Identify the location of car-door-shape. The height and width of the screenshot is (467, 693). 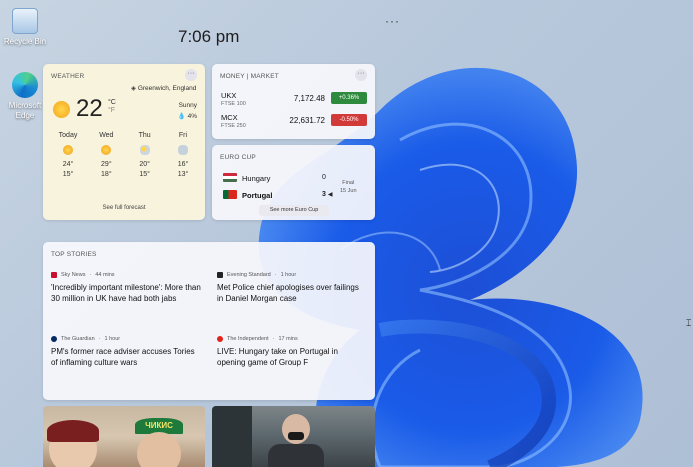
(232, 436).